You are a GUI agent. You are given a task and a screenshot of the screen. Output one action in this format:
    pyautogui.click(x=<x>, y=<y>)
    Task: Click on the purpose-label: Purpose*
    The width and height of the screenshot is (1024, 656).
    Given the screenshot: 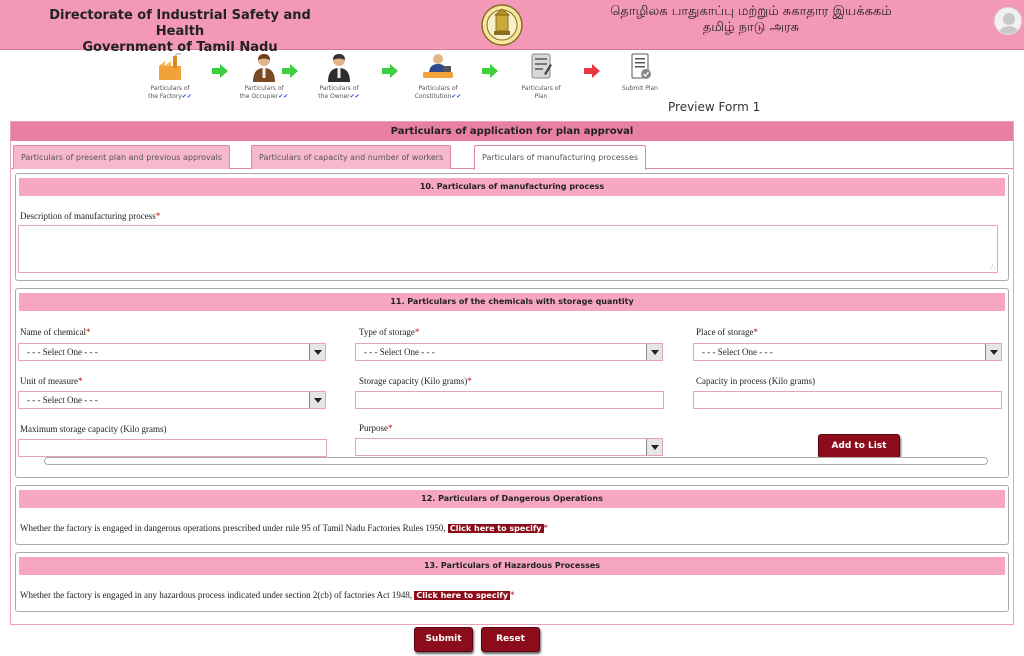 What is the action you would take?
    pyautogui.click(x=376, y=428)
    